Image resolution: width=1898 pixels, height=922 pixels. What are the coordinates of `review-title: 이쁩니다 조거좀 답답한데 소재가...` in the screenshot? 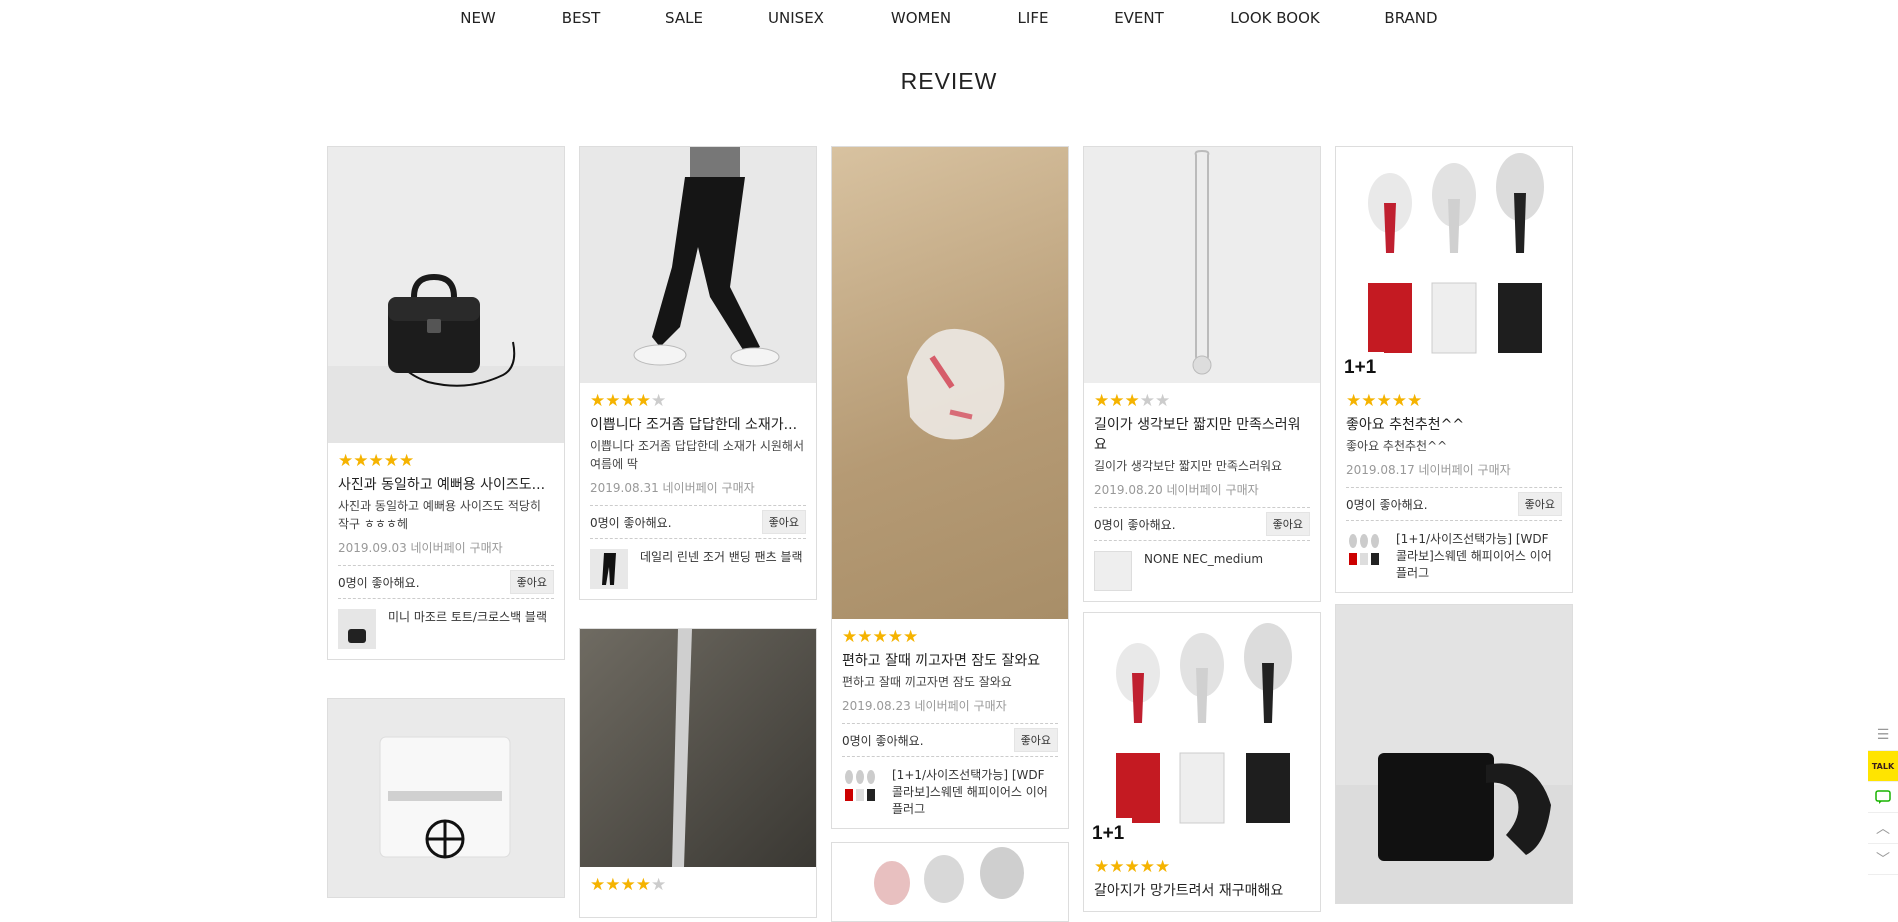 It's located at (698, 425).